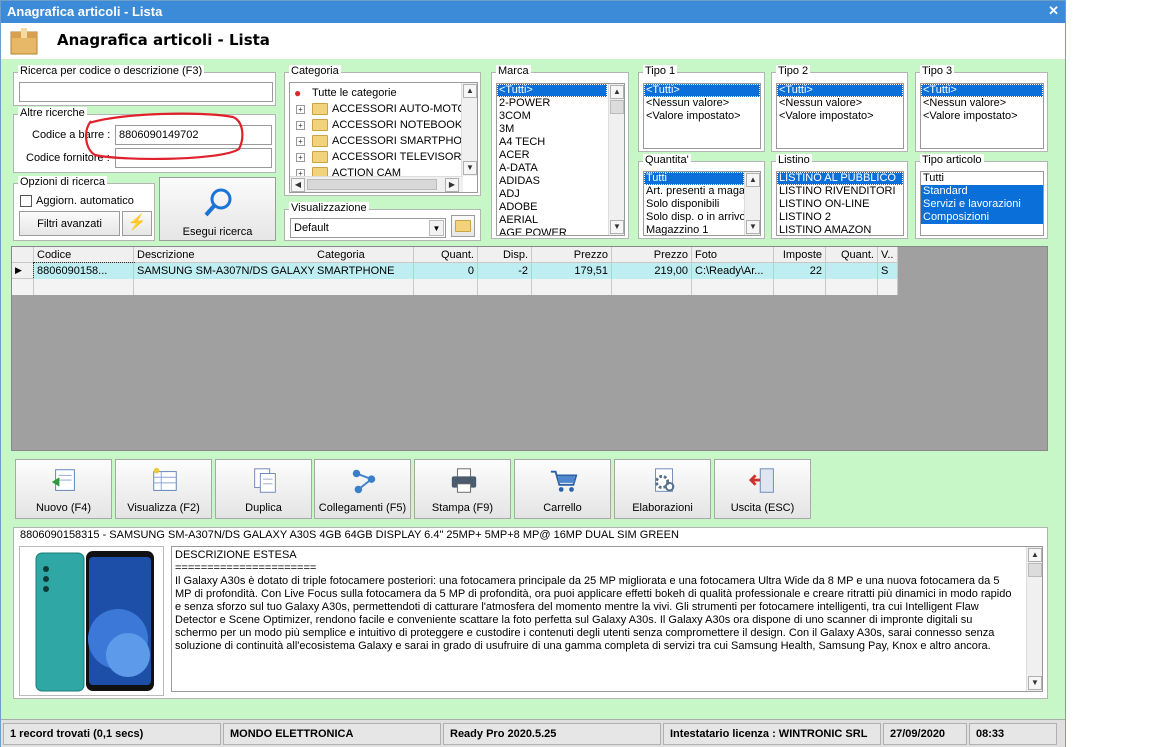 This screenshot has height=747, width=1152. Describe the element at coordinates (362, 489) in the screenshot. I see `toolbar-button: Collegamenti (F5)` at that location.